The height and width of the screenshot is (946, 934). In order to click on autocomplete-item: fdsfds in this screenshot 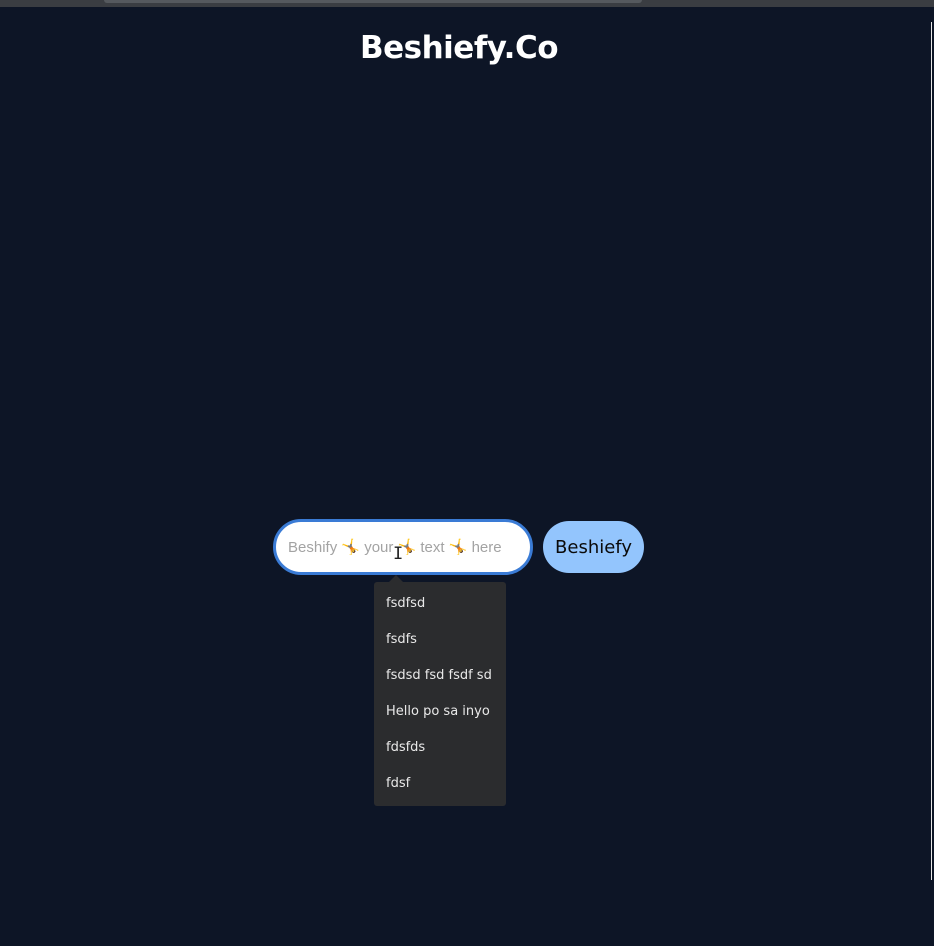, I will do `click(444, 748)`.